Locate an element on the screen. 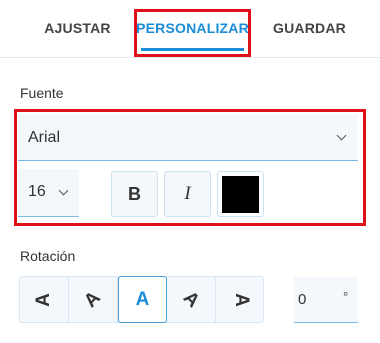 The height and width of the screenshot is (343, 380). font-family-select: Arial is located at coordinates (188, 137).